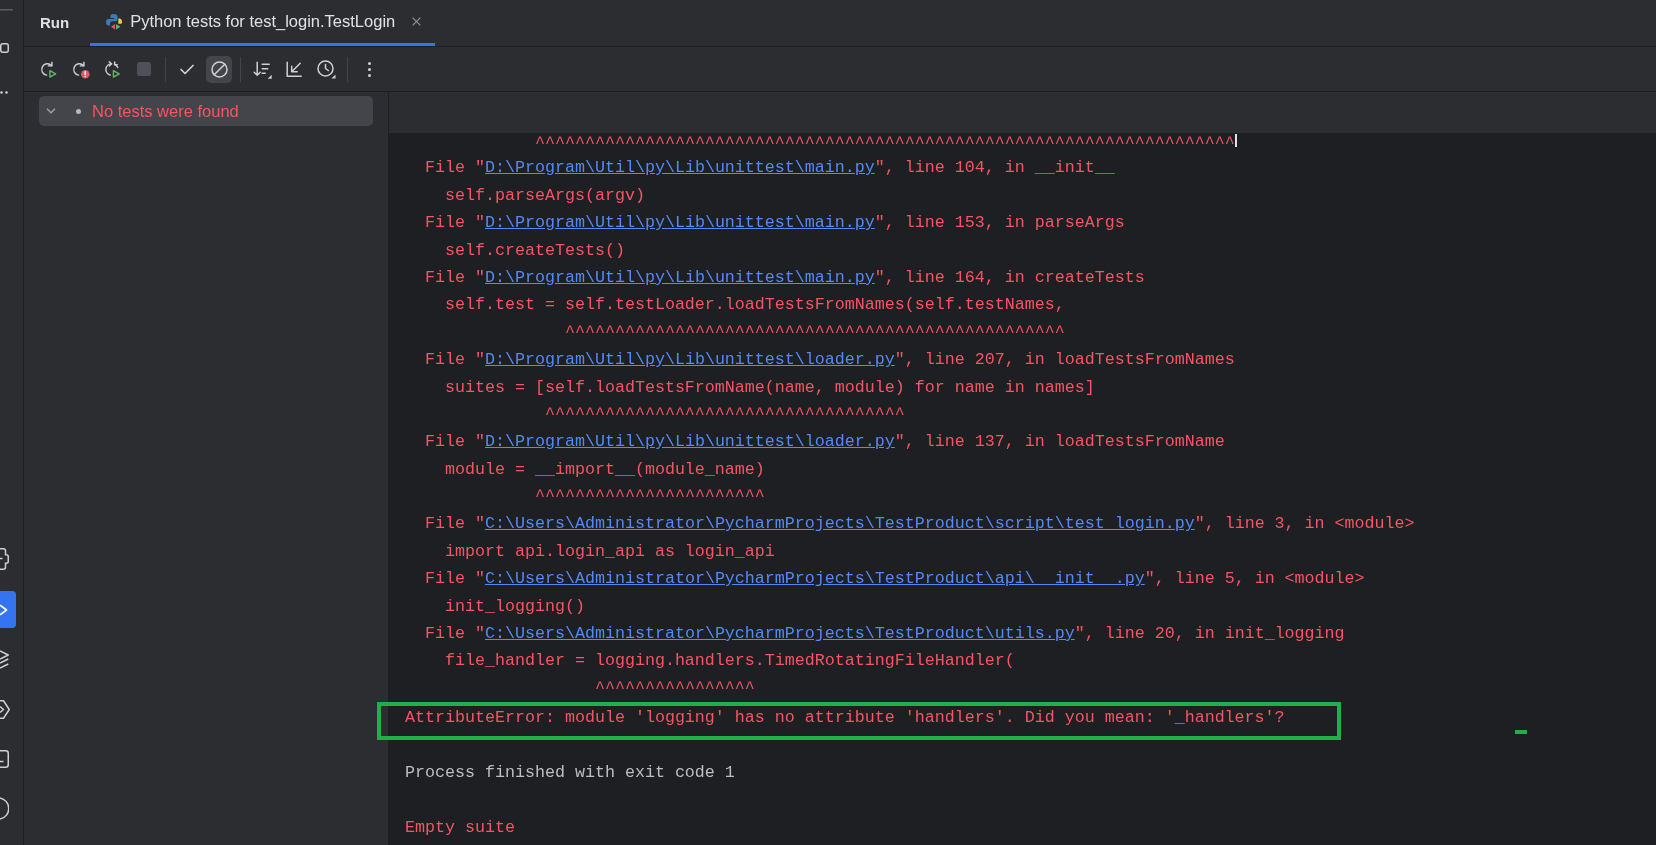 Image resolution: width=1656 pixels, height=845 pixels. I want to click on square-icon, so click(4, 48).